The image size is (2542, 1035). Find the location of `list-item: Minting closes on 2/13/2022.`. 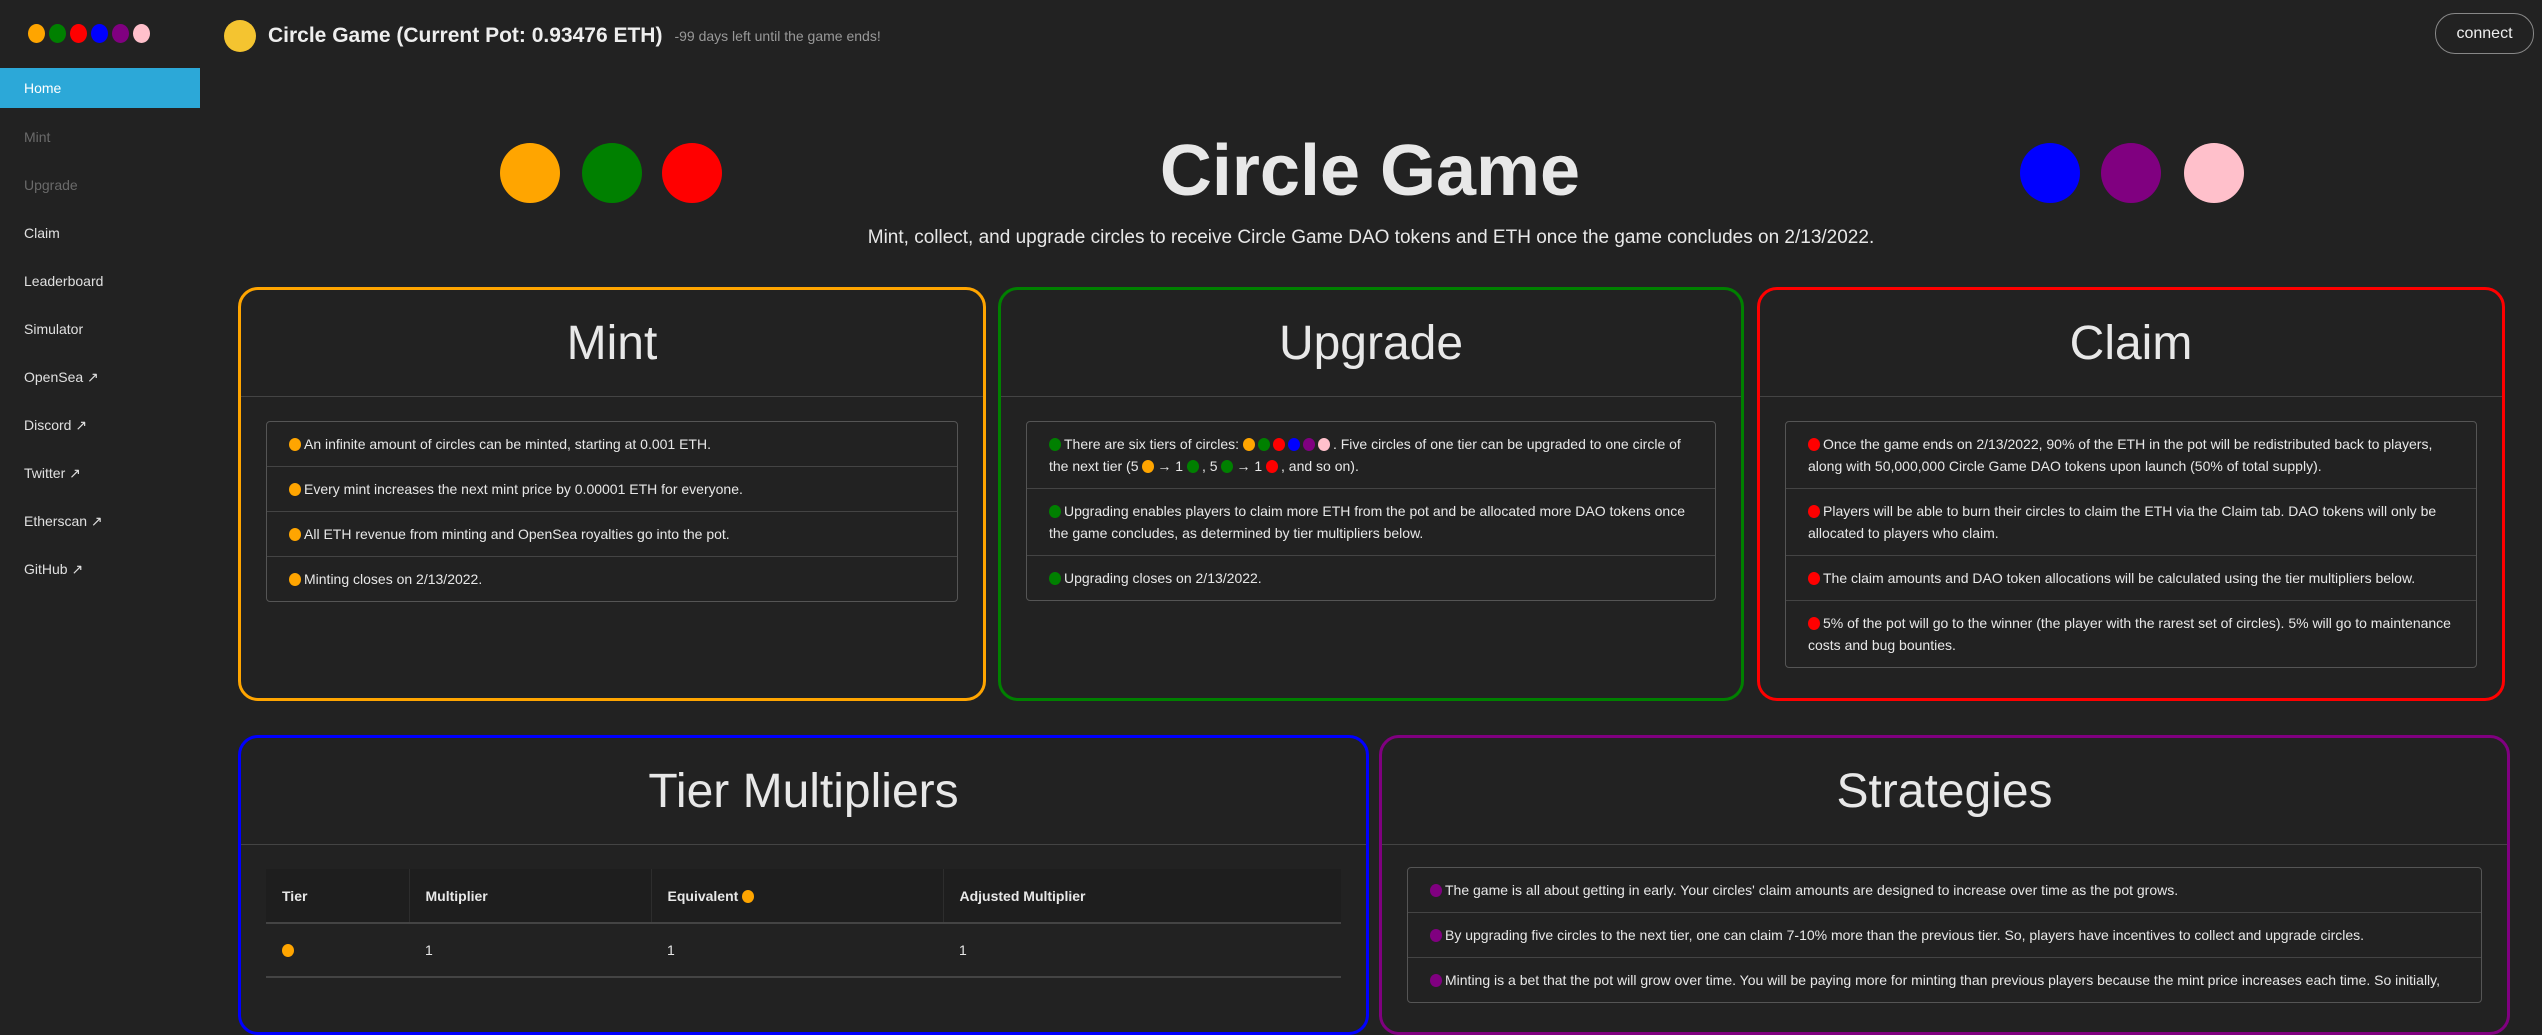

list-item: Minting closes on 2/13/2022. is located at coordinates (612, 578).